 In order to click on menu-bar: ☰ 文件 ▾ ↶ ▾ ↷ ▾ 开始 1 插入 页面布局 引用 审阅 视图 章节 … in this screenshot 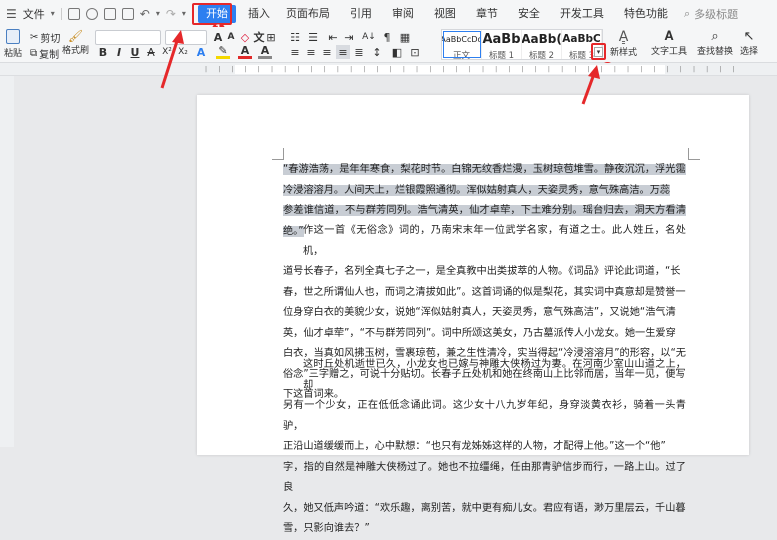, I will do `click(388, 18)`.